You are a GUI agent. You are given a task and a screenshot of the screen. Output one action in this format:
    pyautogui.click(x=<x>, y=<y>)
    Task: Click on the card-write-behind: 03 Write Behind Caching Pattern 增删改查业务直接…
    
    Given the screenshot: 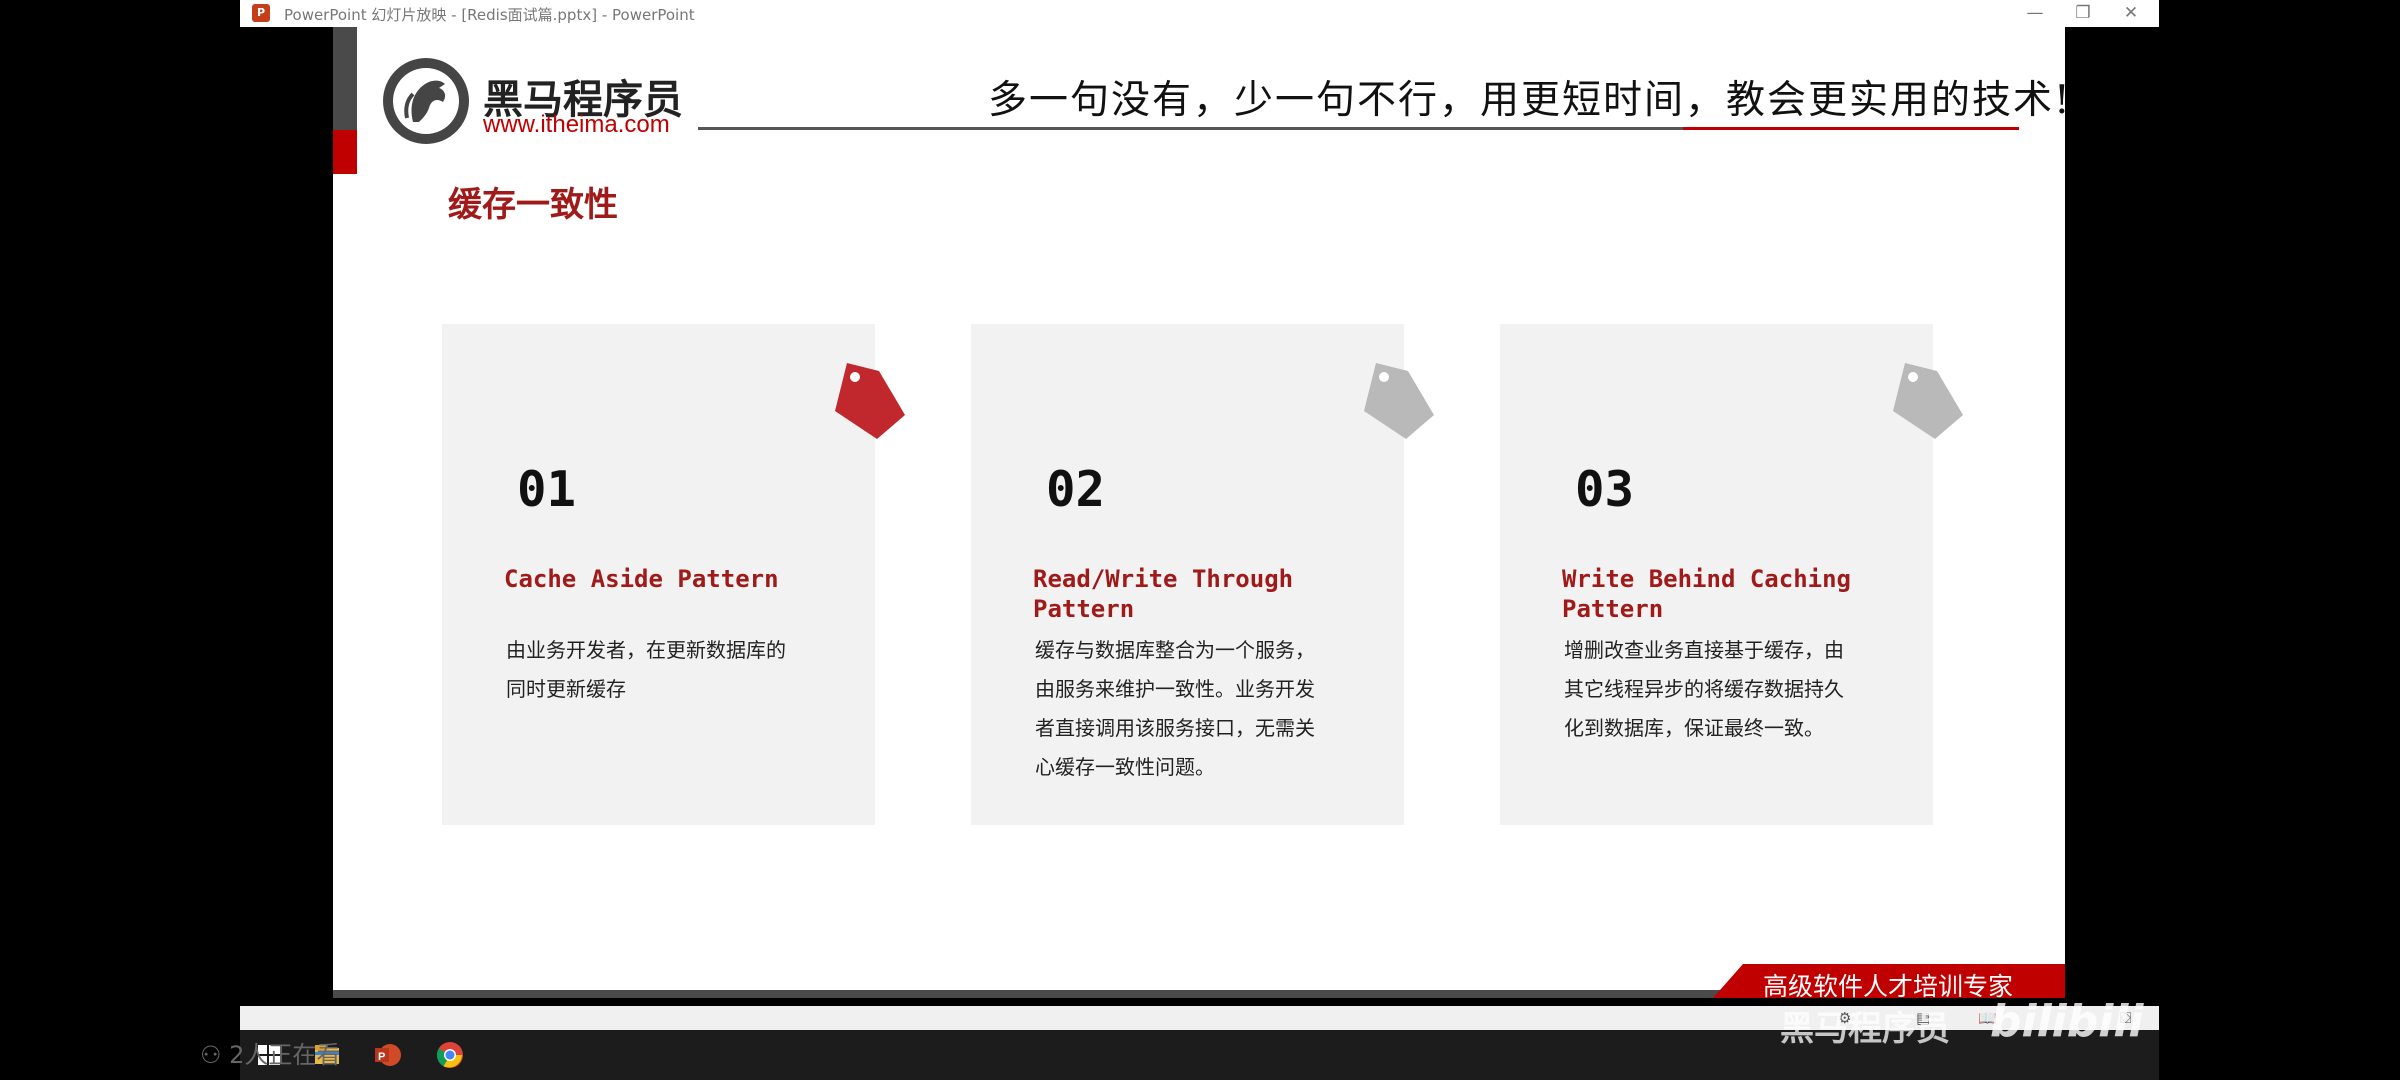 What is the action you would take?
    pyautogui.click(x=1716, y=574)
    